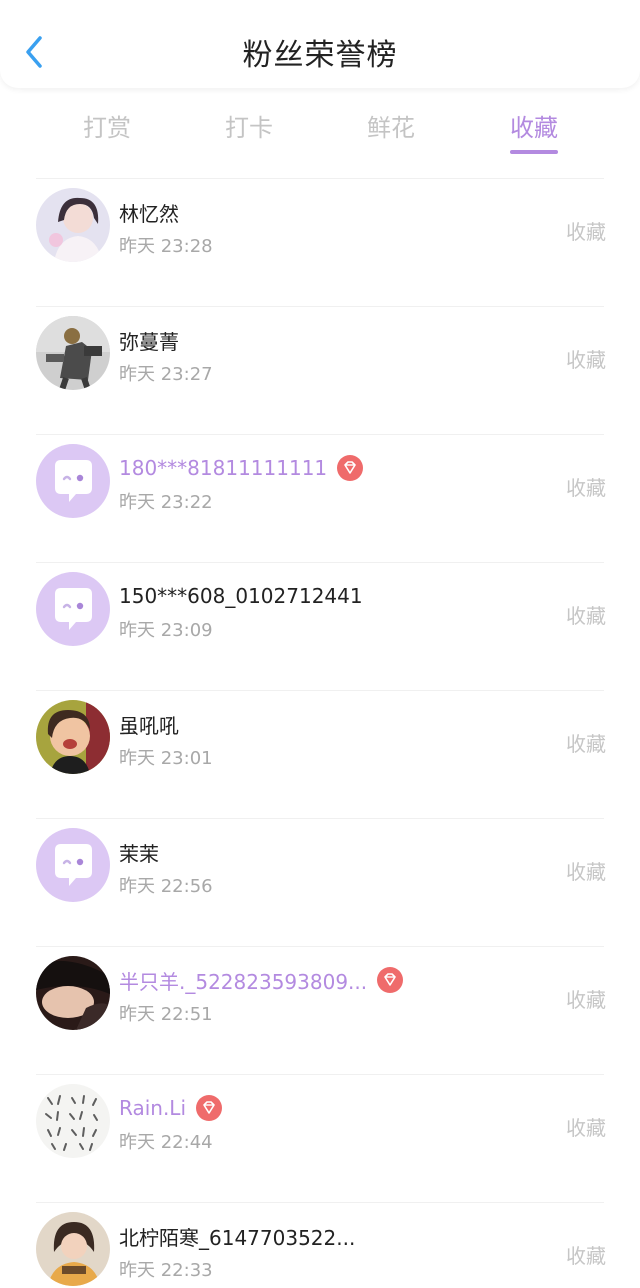 This screenshot has height=1288, width=640. What do you see at coordinates (320, 370) in the screenshot?
I see `fan-list-item: 弥蔓菁昨天 23:27 收藏` at bounding box center [320, 370].